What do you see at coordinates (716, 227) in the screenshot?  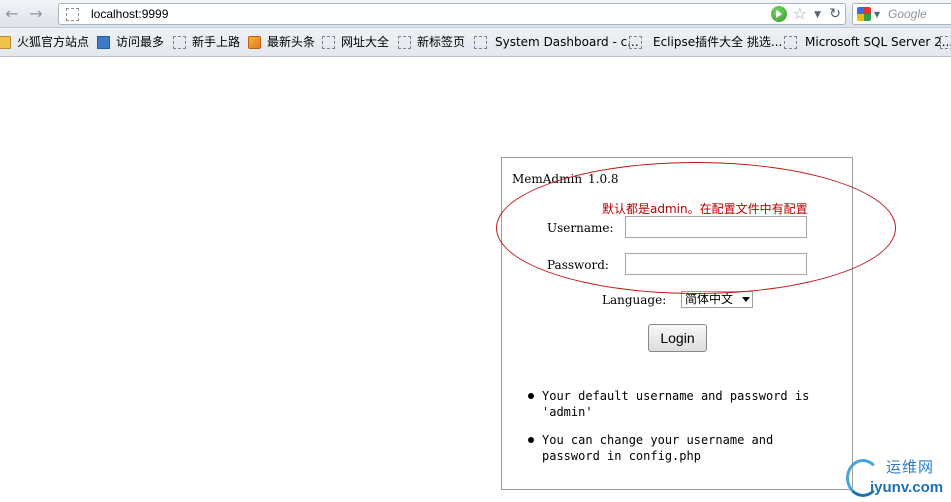 I see `username-input` at bounding box center [716, 227].